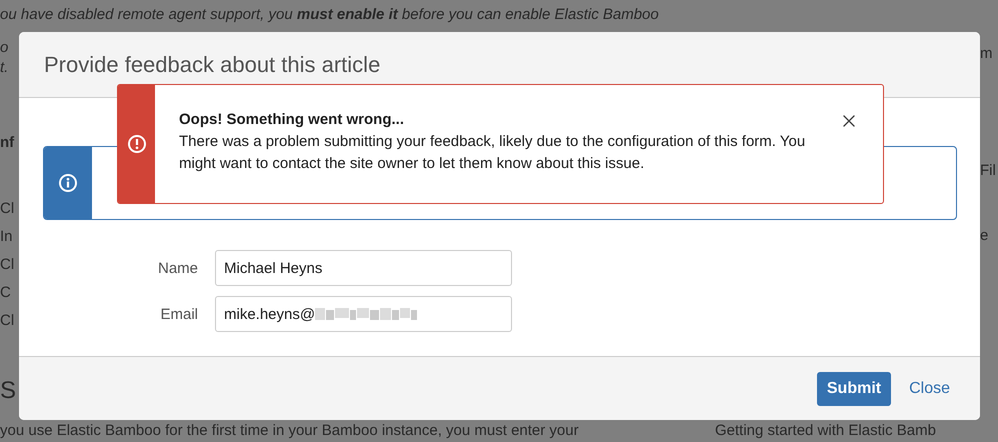 The width and height of the screenshot is (998, 442). What do you see at coordinates (984, 236) in the screenshot?
I see `background-text: e` at bounding box center [984, 236].